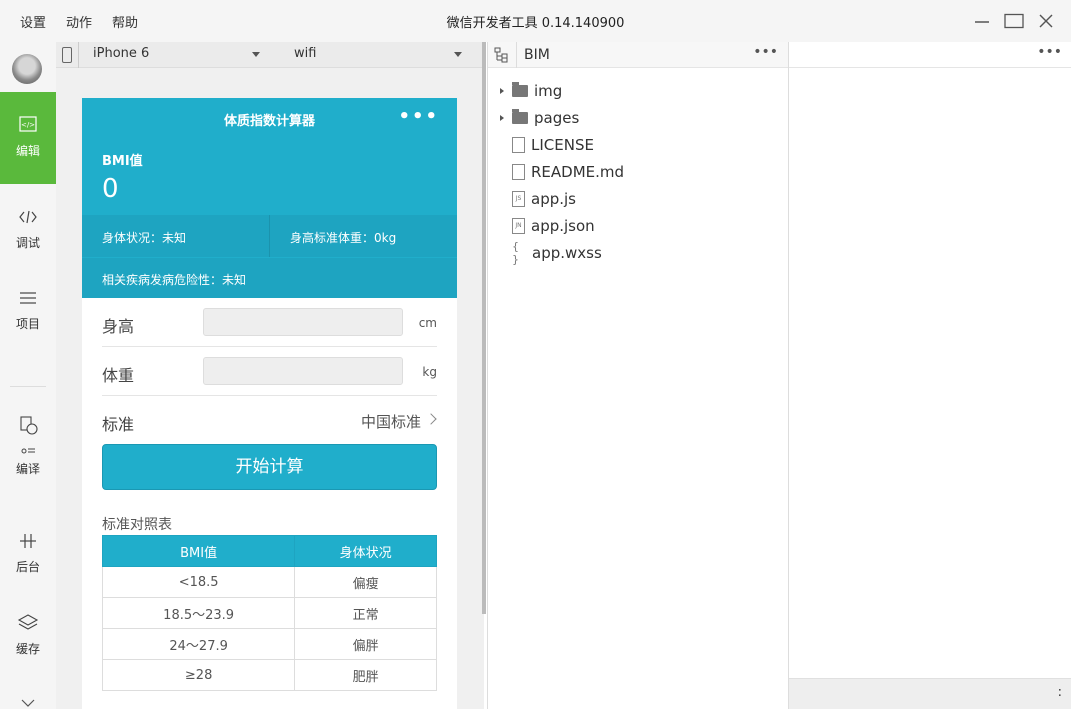  What do you see at coordinates (28, 375) in the screenshot?
I see `sidebar: </> 编辑 调试 项目 编译 后台 缓存` at bounding box center [28, 375].